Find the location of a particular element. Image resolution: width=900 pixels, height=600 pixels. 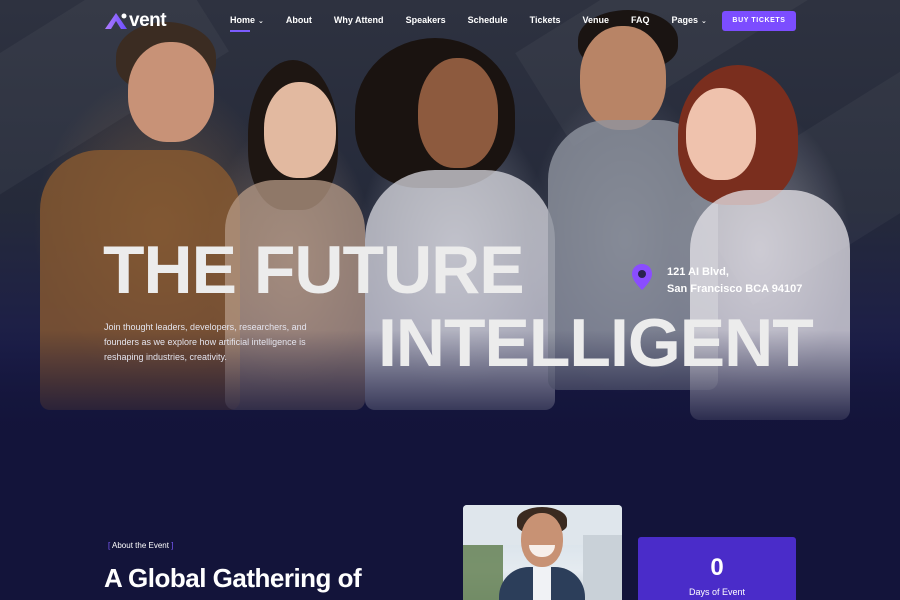

nav-item-pages: Pages ⌄ is located at coordinates (689, 20).